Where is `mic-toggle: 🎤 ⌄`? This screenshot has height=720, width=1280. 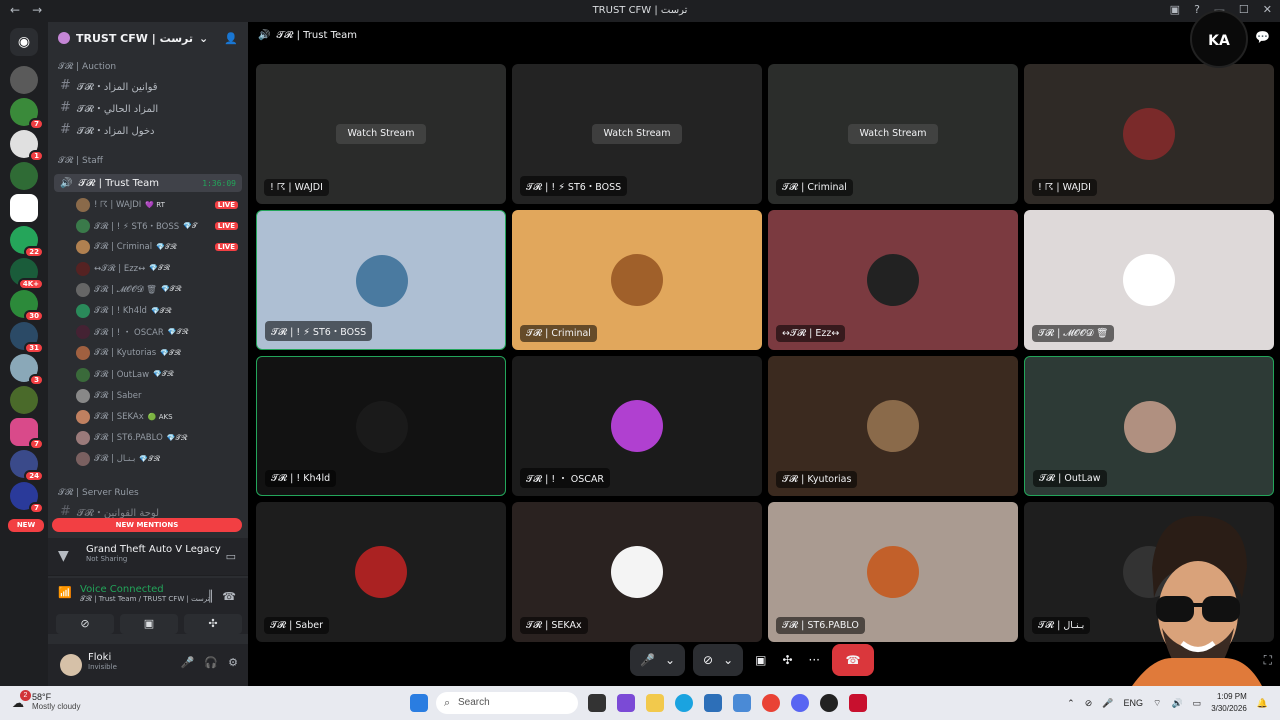
mic-toggle: 🎤 ⌄ is located at coordinates (658, 660).